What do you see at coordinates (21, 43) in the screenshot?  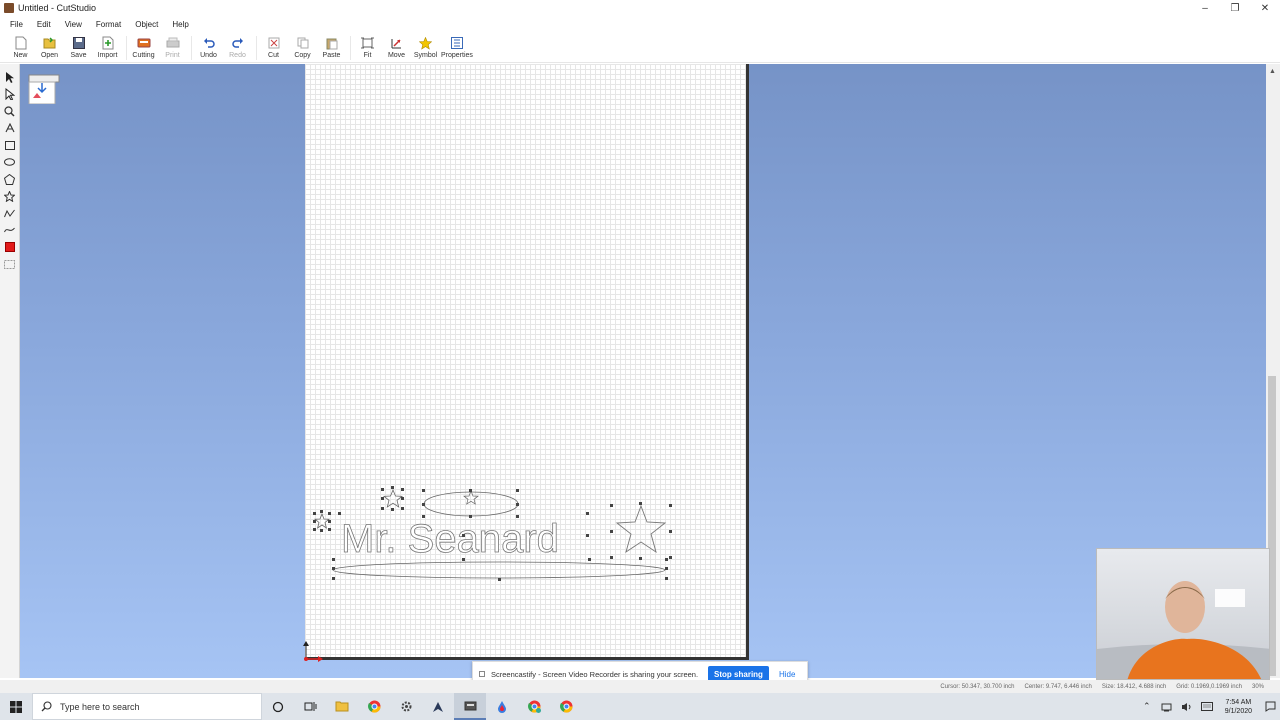 I see `new-icon` at bounding box center [21, 43].